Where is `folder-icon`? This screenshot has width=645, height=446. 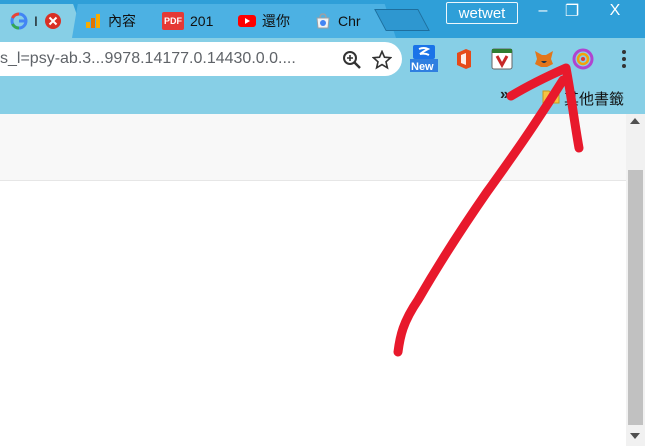 folder-icon is located at coordinates (551, 98).